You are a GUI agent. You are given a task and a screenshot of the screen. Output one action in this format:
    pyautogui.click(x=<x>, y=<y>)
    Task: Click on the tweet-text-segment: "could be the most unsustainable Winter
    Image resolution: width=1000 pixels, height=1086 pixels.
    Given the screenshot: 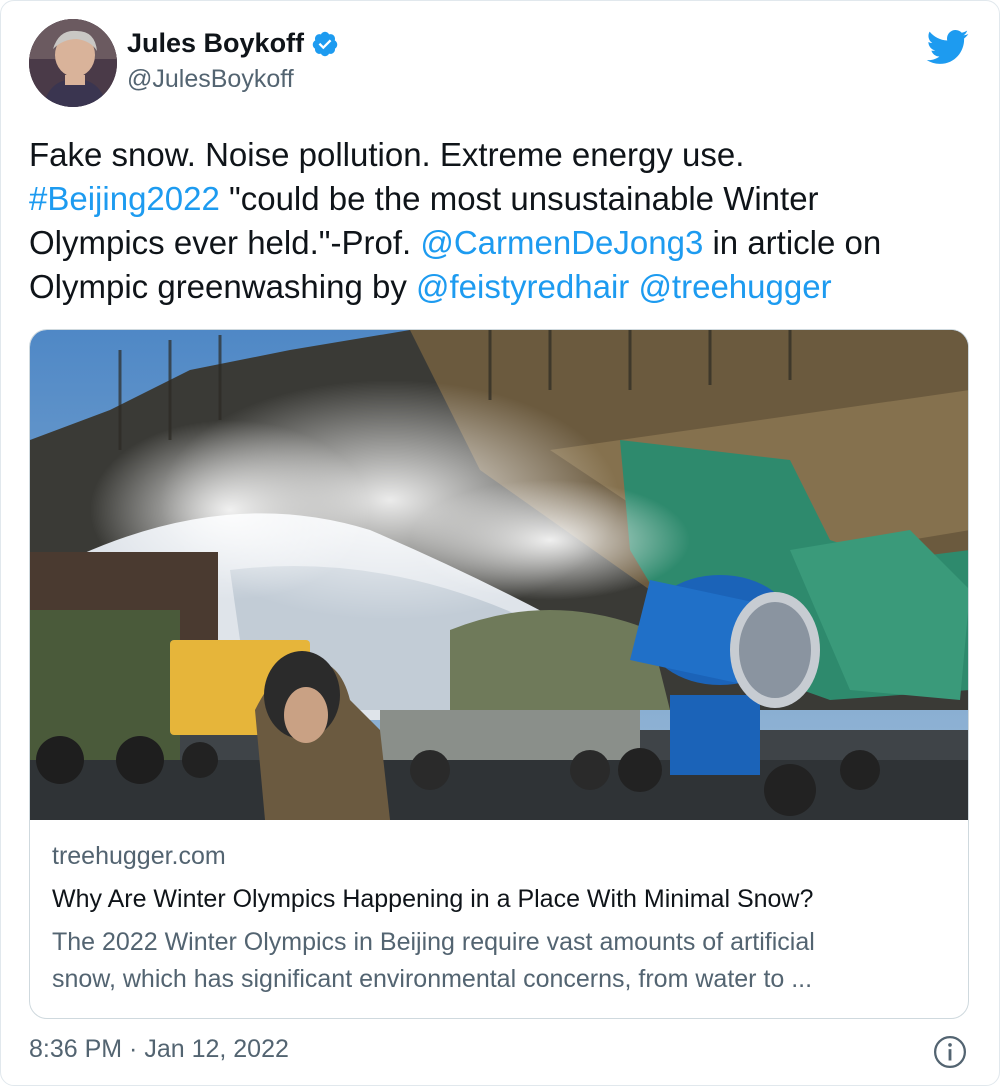 What is the action you would take?
    pyautogui.click(x=519, y=198)
    